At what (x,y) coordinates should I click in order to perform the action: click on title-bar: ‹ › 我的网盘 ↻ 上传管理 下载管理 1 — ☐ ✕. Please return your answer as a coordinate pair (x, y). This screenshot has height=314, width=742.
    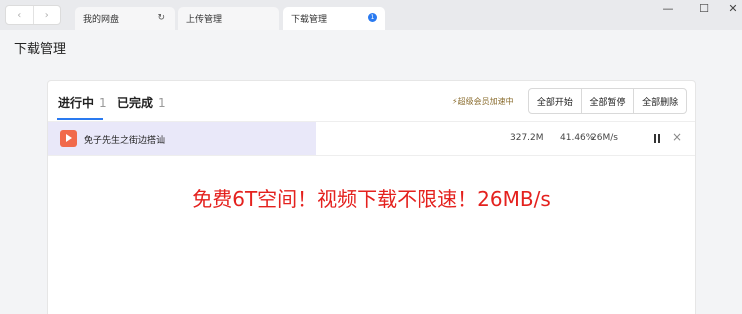
    Looking at the image, I should click on (371, 15).